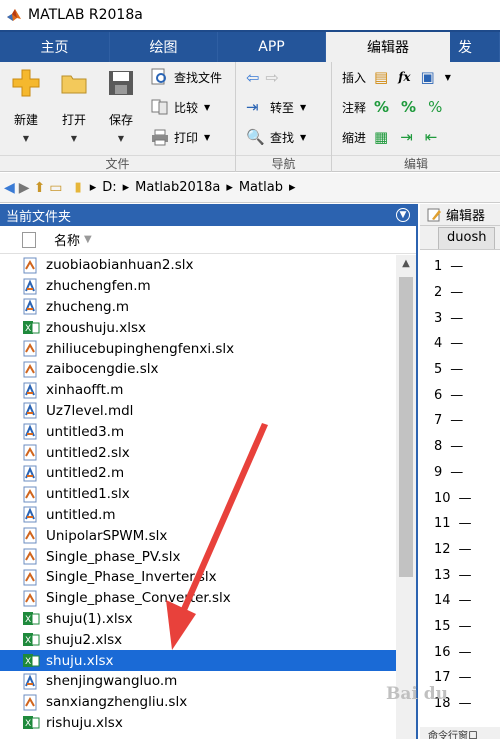 This screenshot has width=500, height=739. I want to click on file-row: untitled2.slx, so click(198, 452).